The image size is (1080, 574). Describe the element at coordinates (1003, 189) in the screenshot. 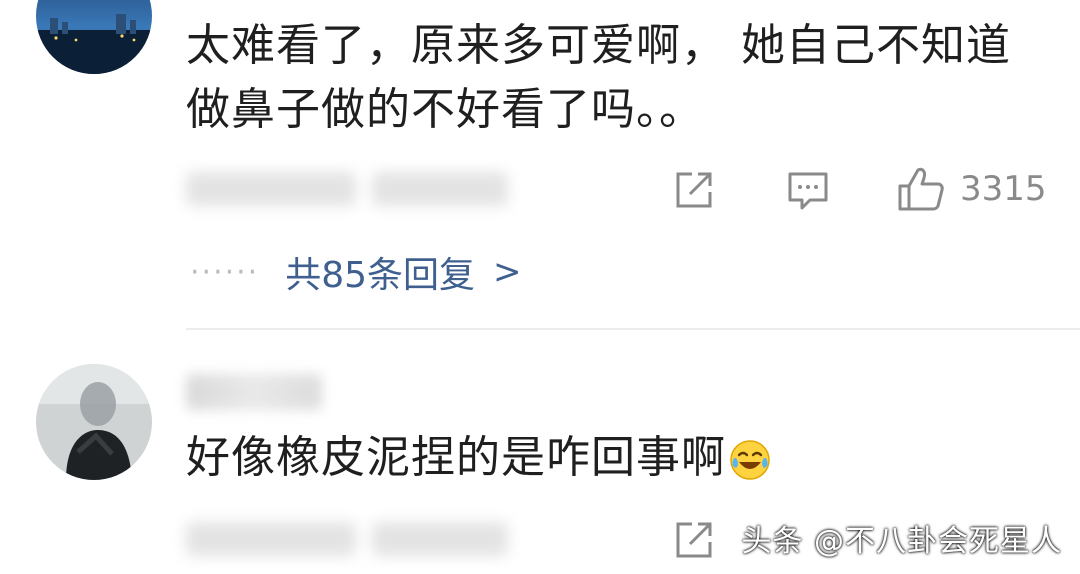

I see `like-count: 3315` at that location.